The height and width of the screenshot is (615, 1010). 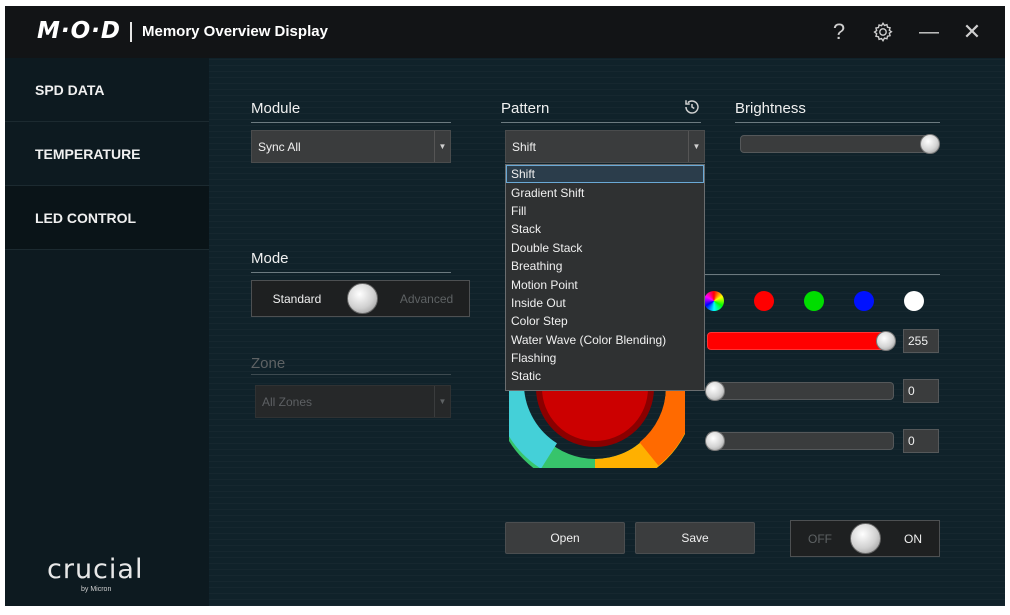 What do you see at coordinates (886, 341) in the screenshot?
I see `red-slider-handle` at bounding box center [886, 341].